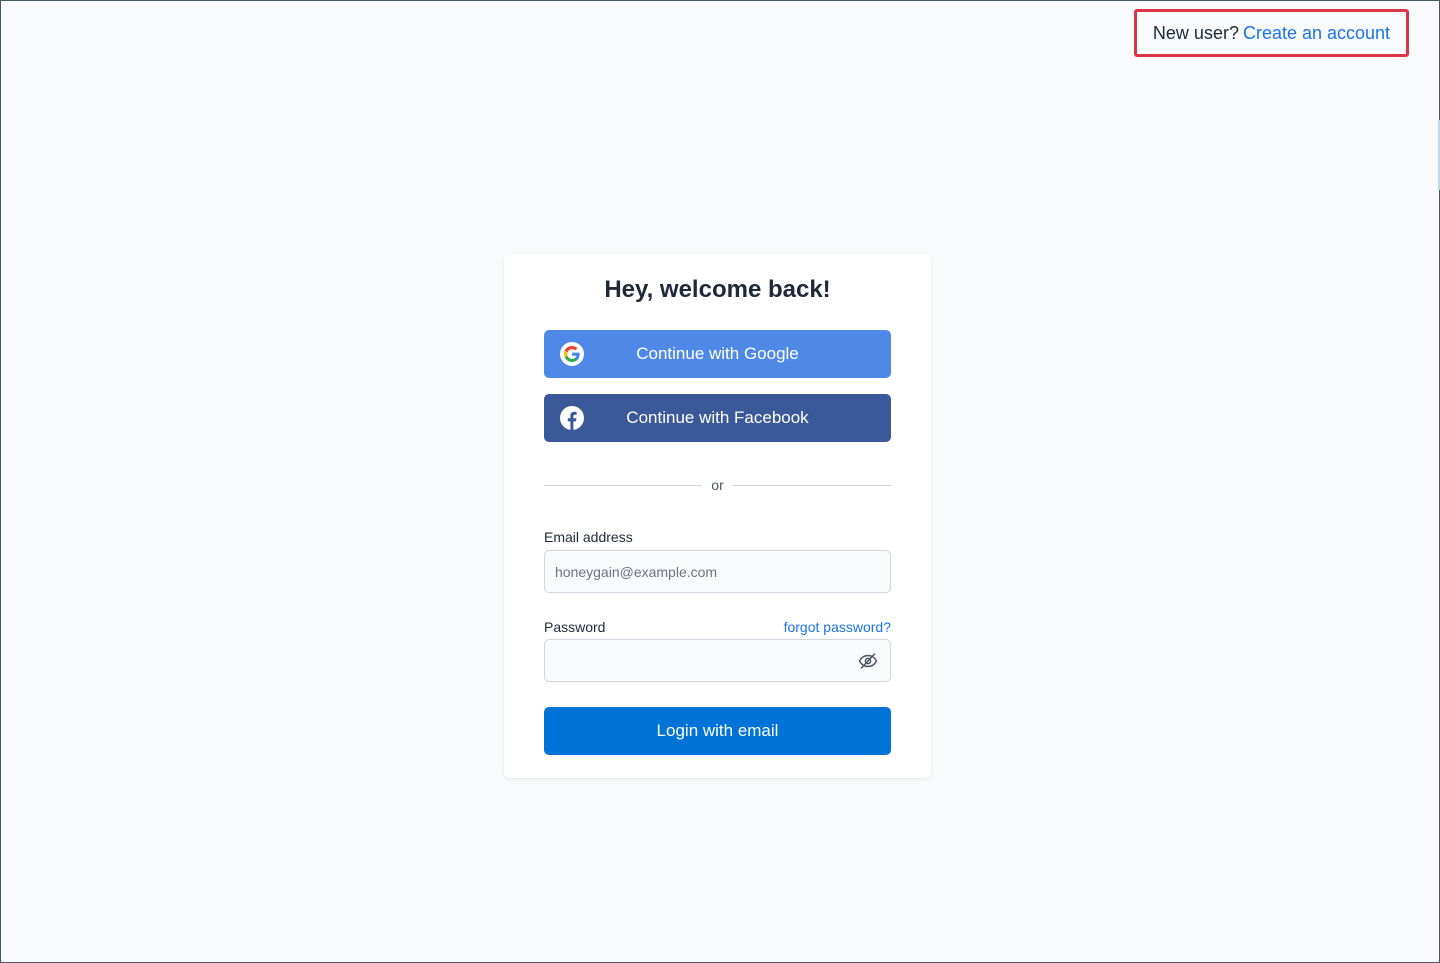  I want to click on password-label: Password, so click(575, 627).